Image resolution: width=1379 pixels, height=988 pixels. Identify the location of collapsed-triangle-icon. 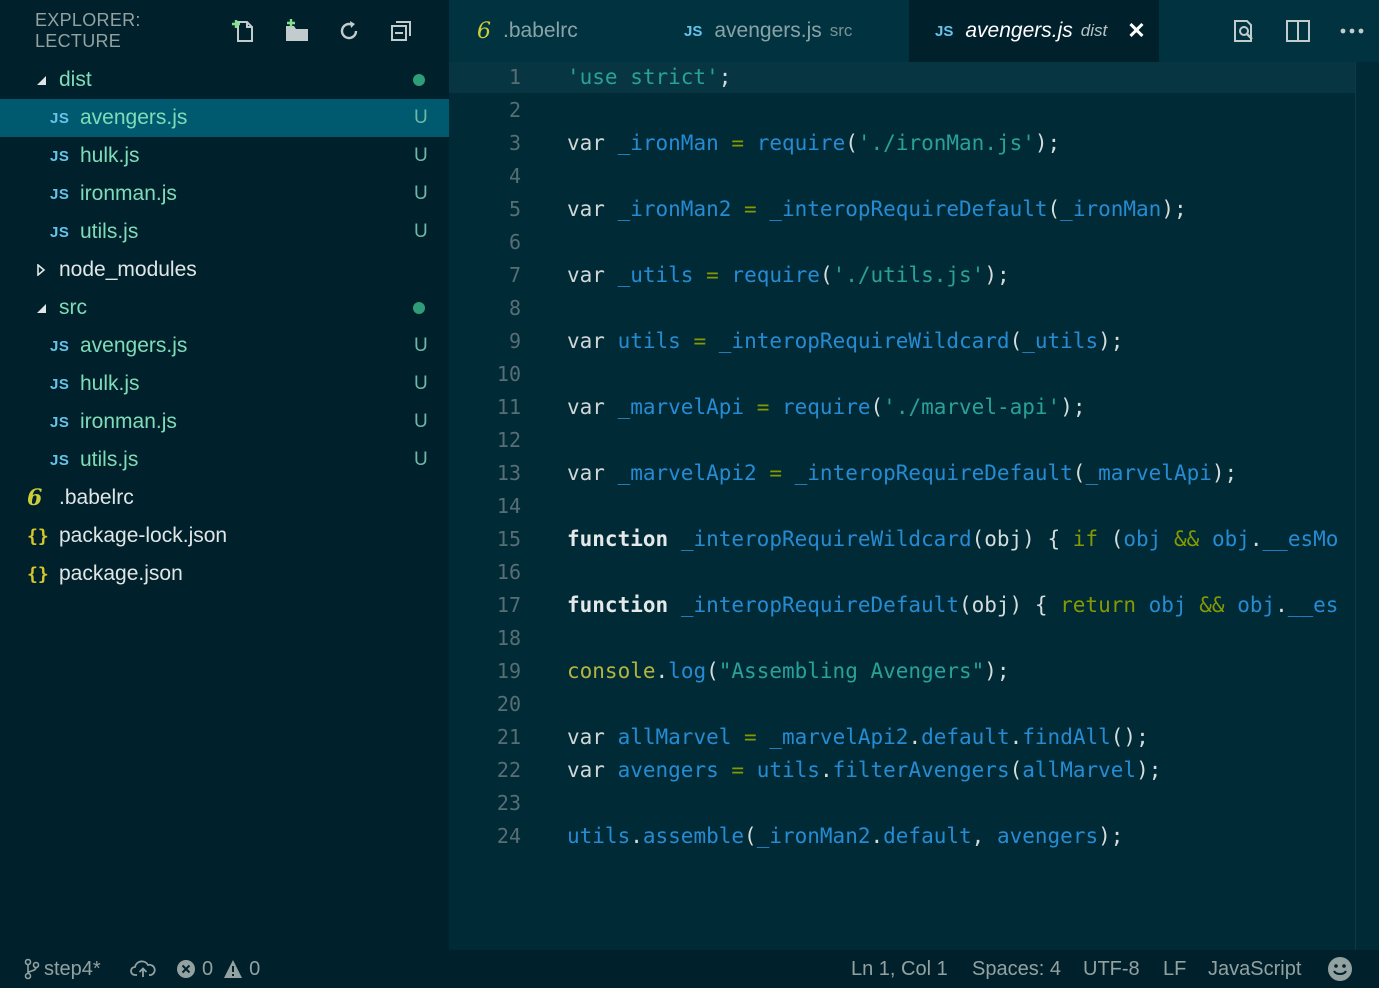
(41, 270).